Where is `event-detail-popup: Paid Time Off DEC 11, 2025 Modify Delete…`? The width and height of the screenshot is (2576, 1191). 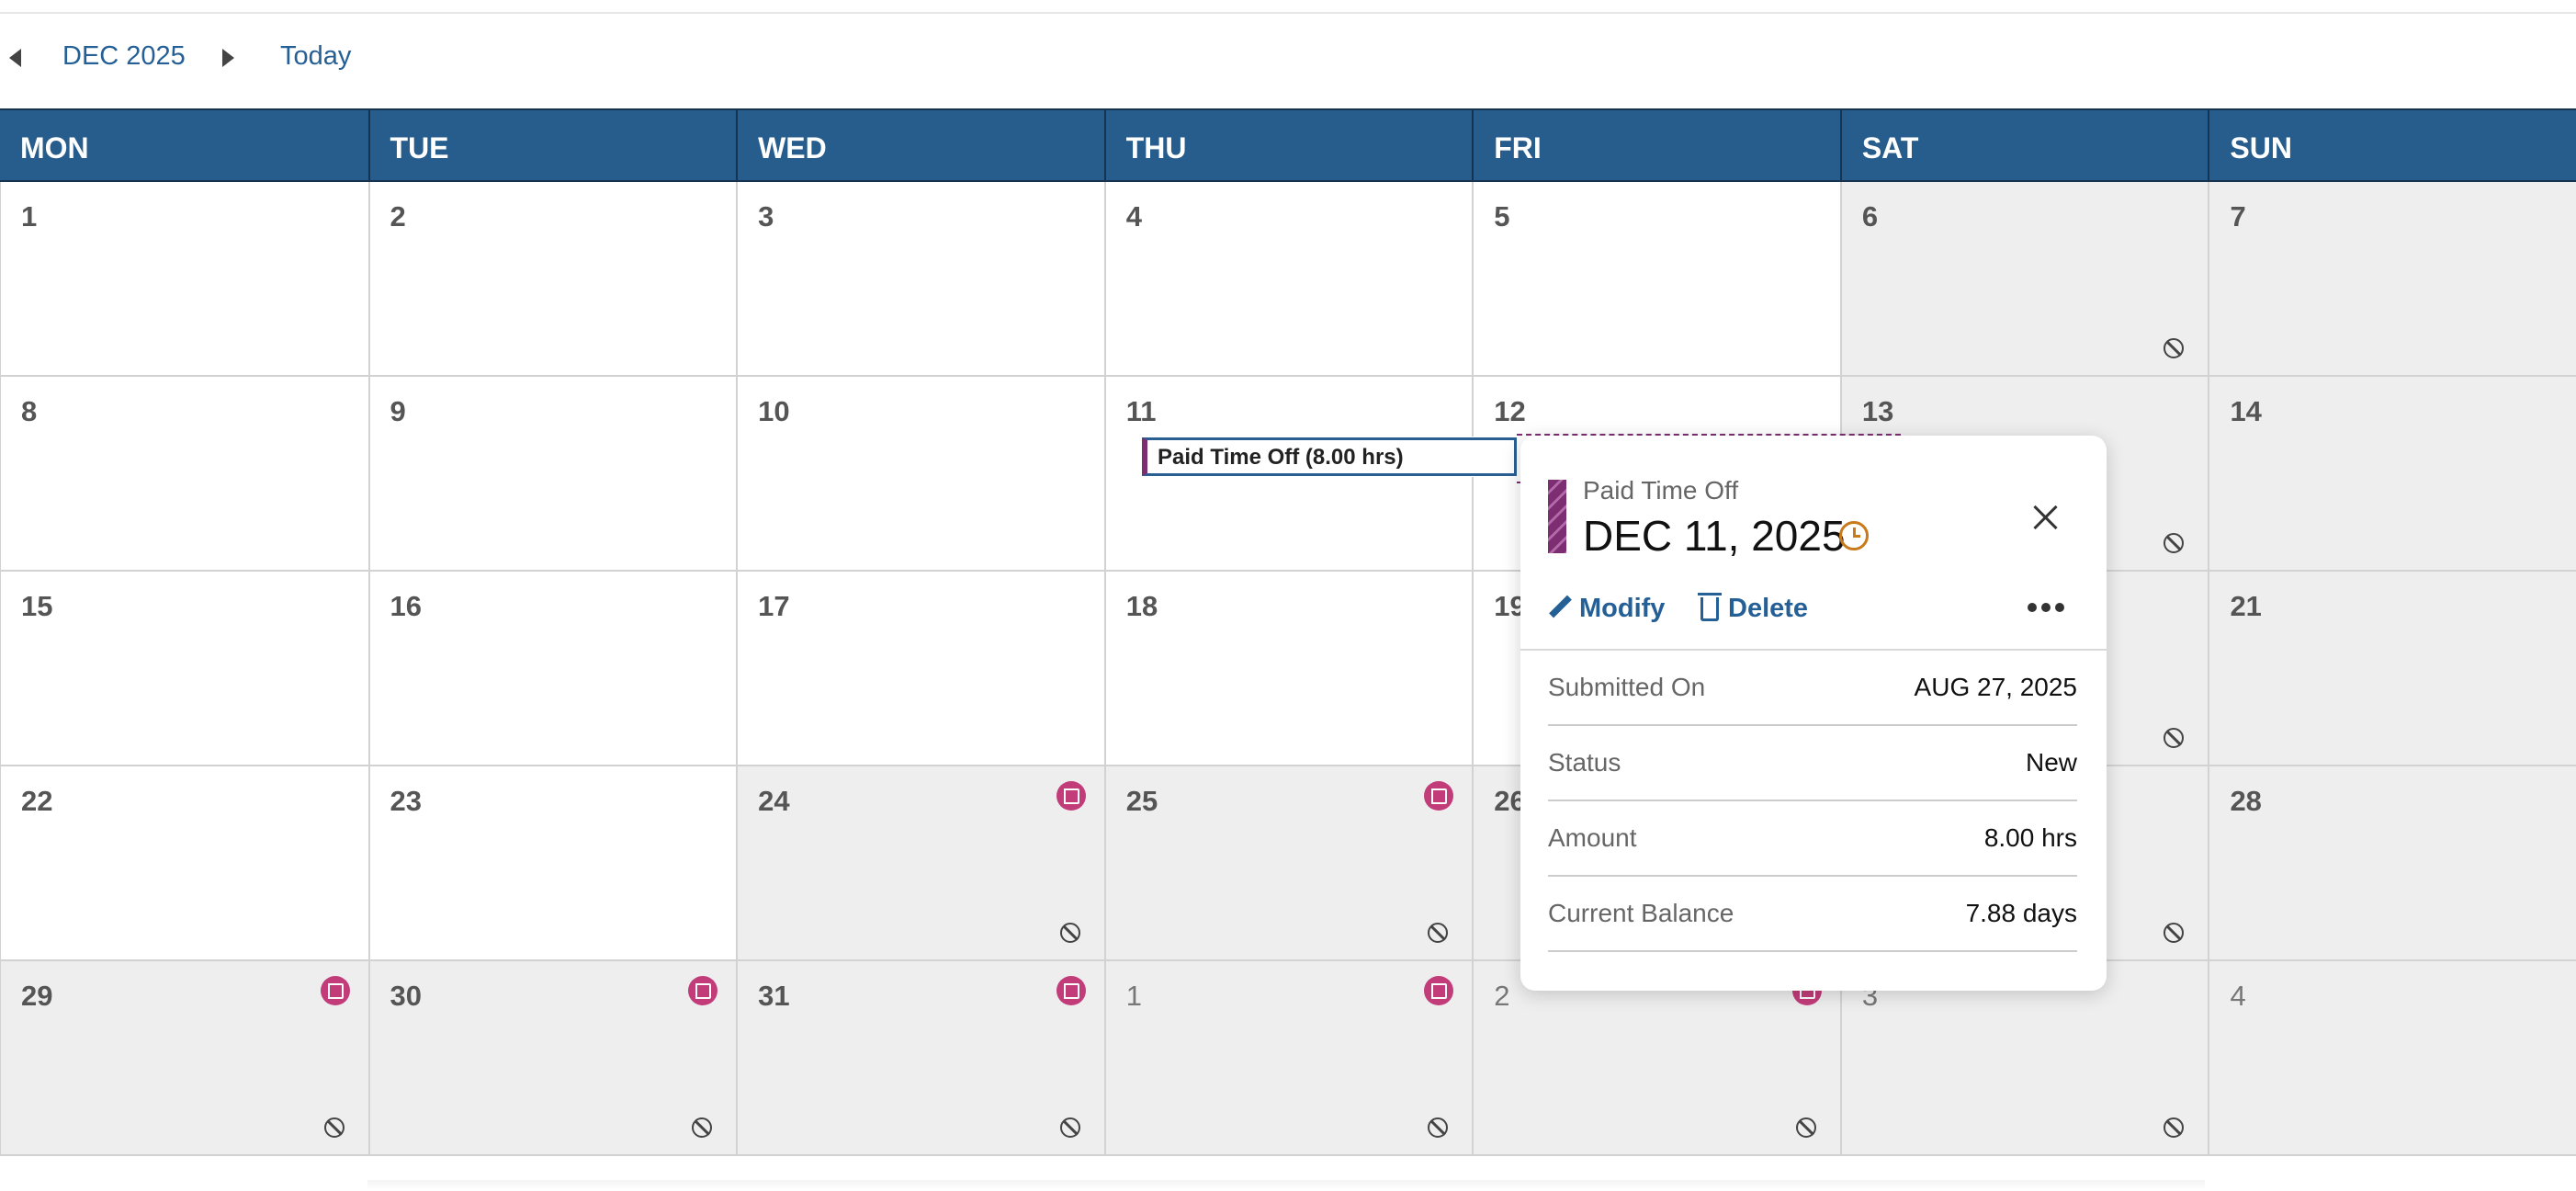
event-detail-popup: Paid Time Off DEC 11, 2025 Modify Delete… is located at coordinates (1813, 714).